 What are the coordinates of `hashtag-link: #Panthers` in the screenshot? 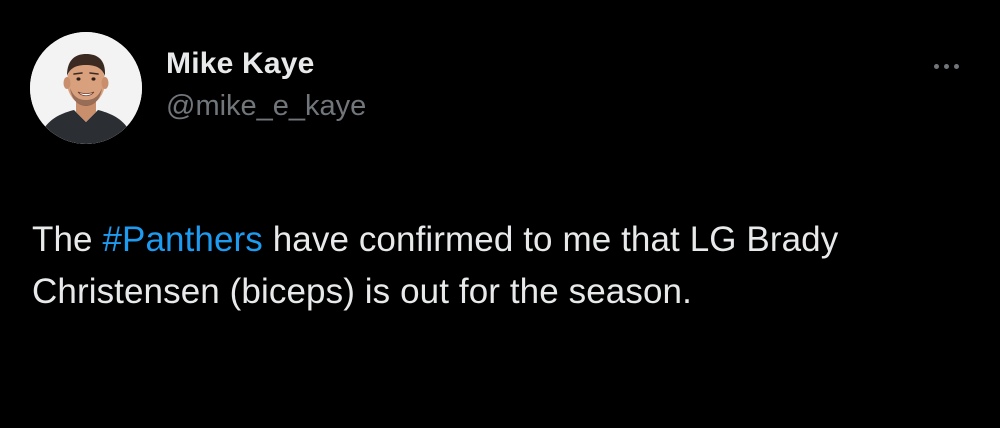 It's located at (182, 239).